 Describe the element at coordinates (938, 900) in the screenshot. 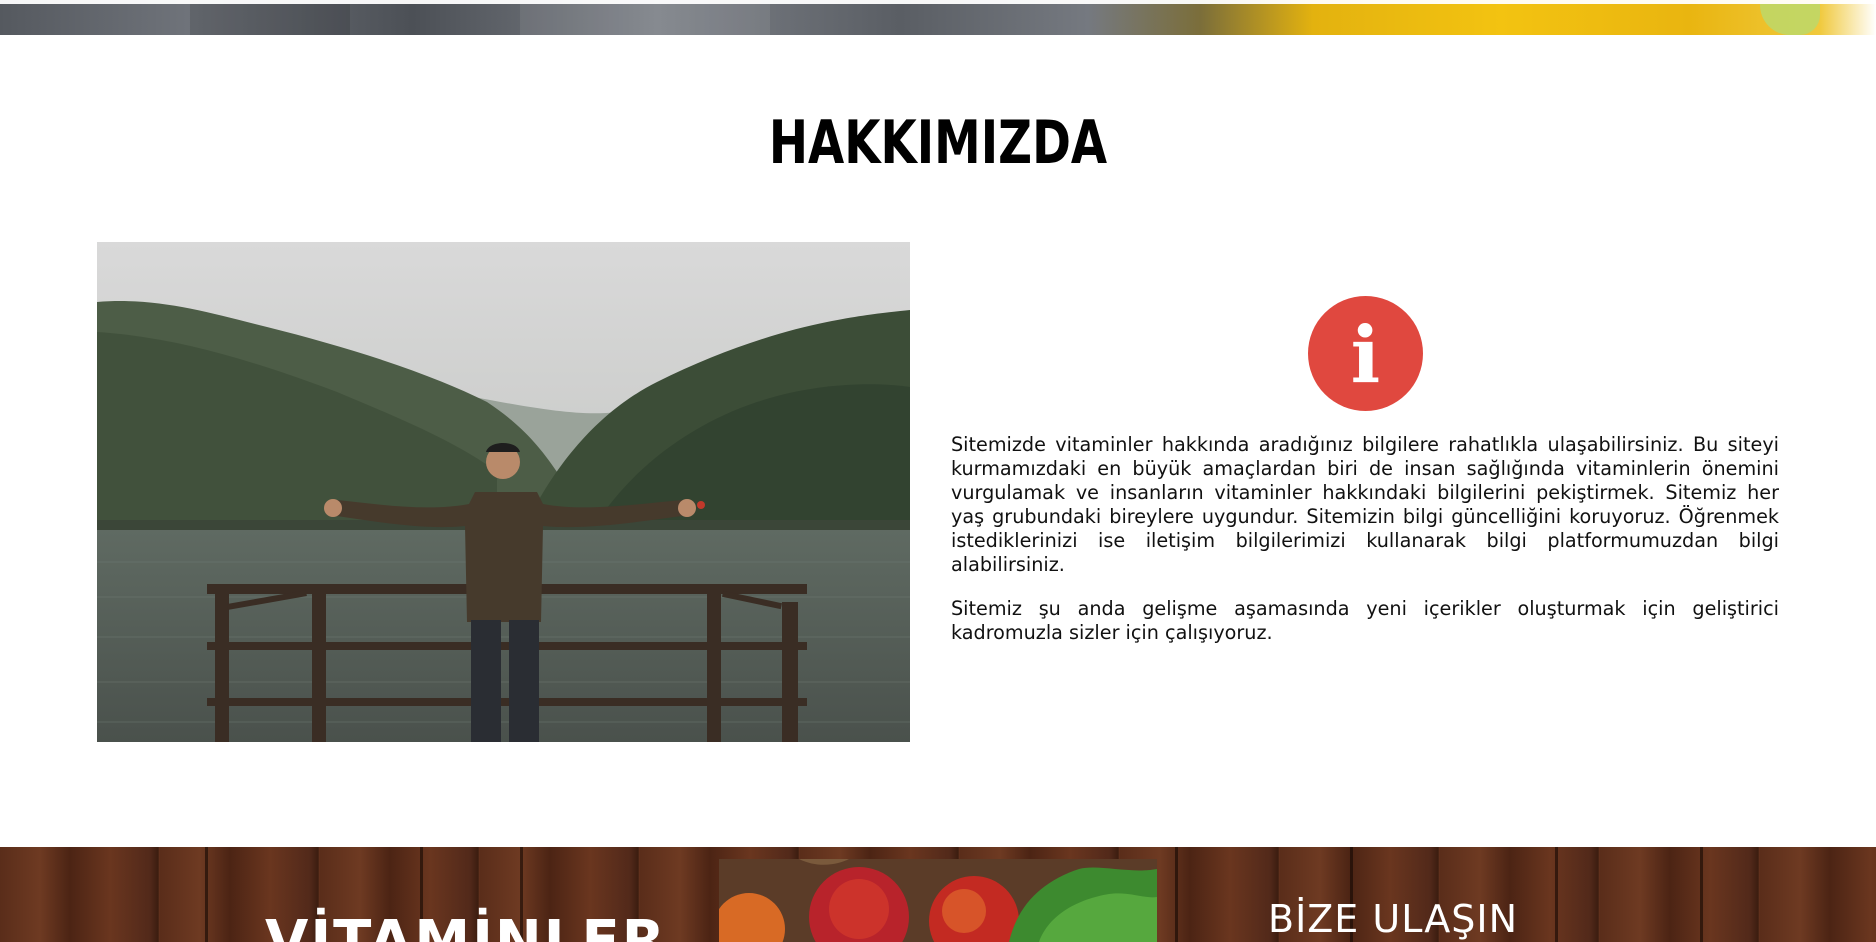

I see `fruit-photo` at that location.